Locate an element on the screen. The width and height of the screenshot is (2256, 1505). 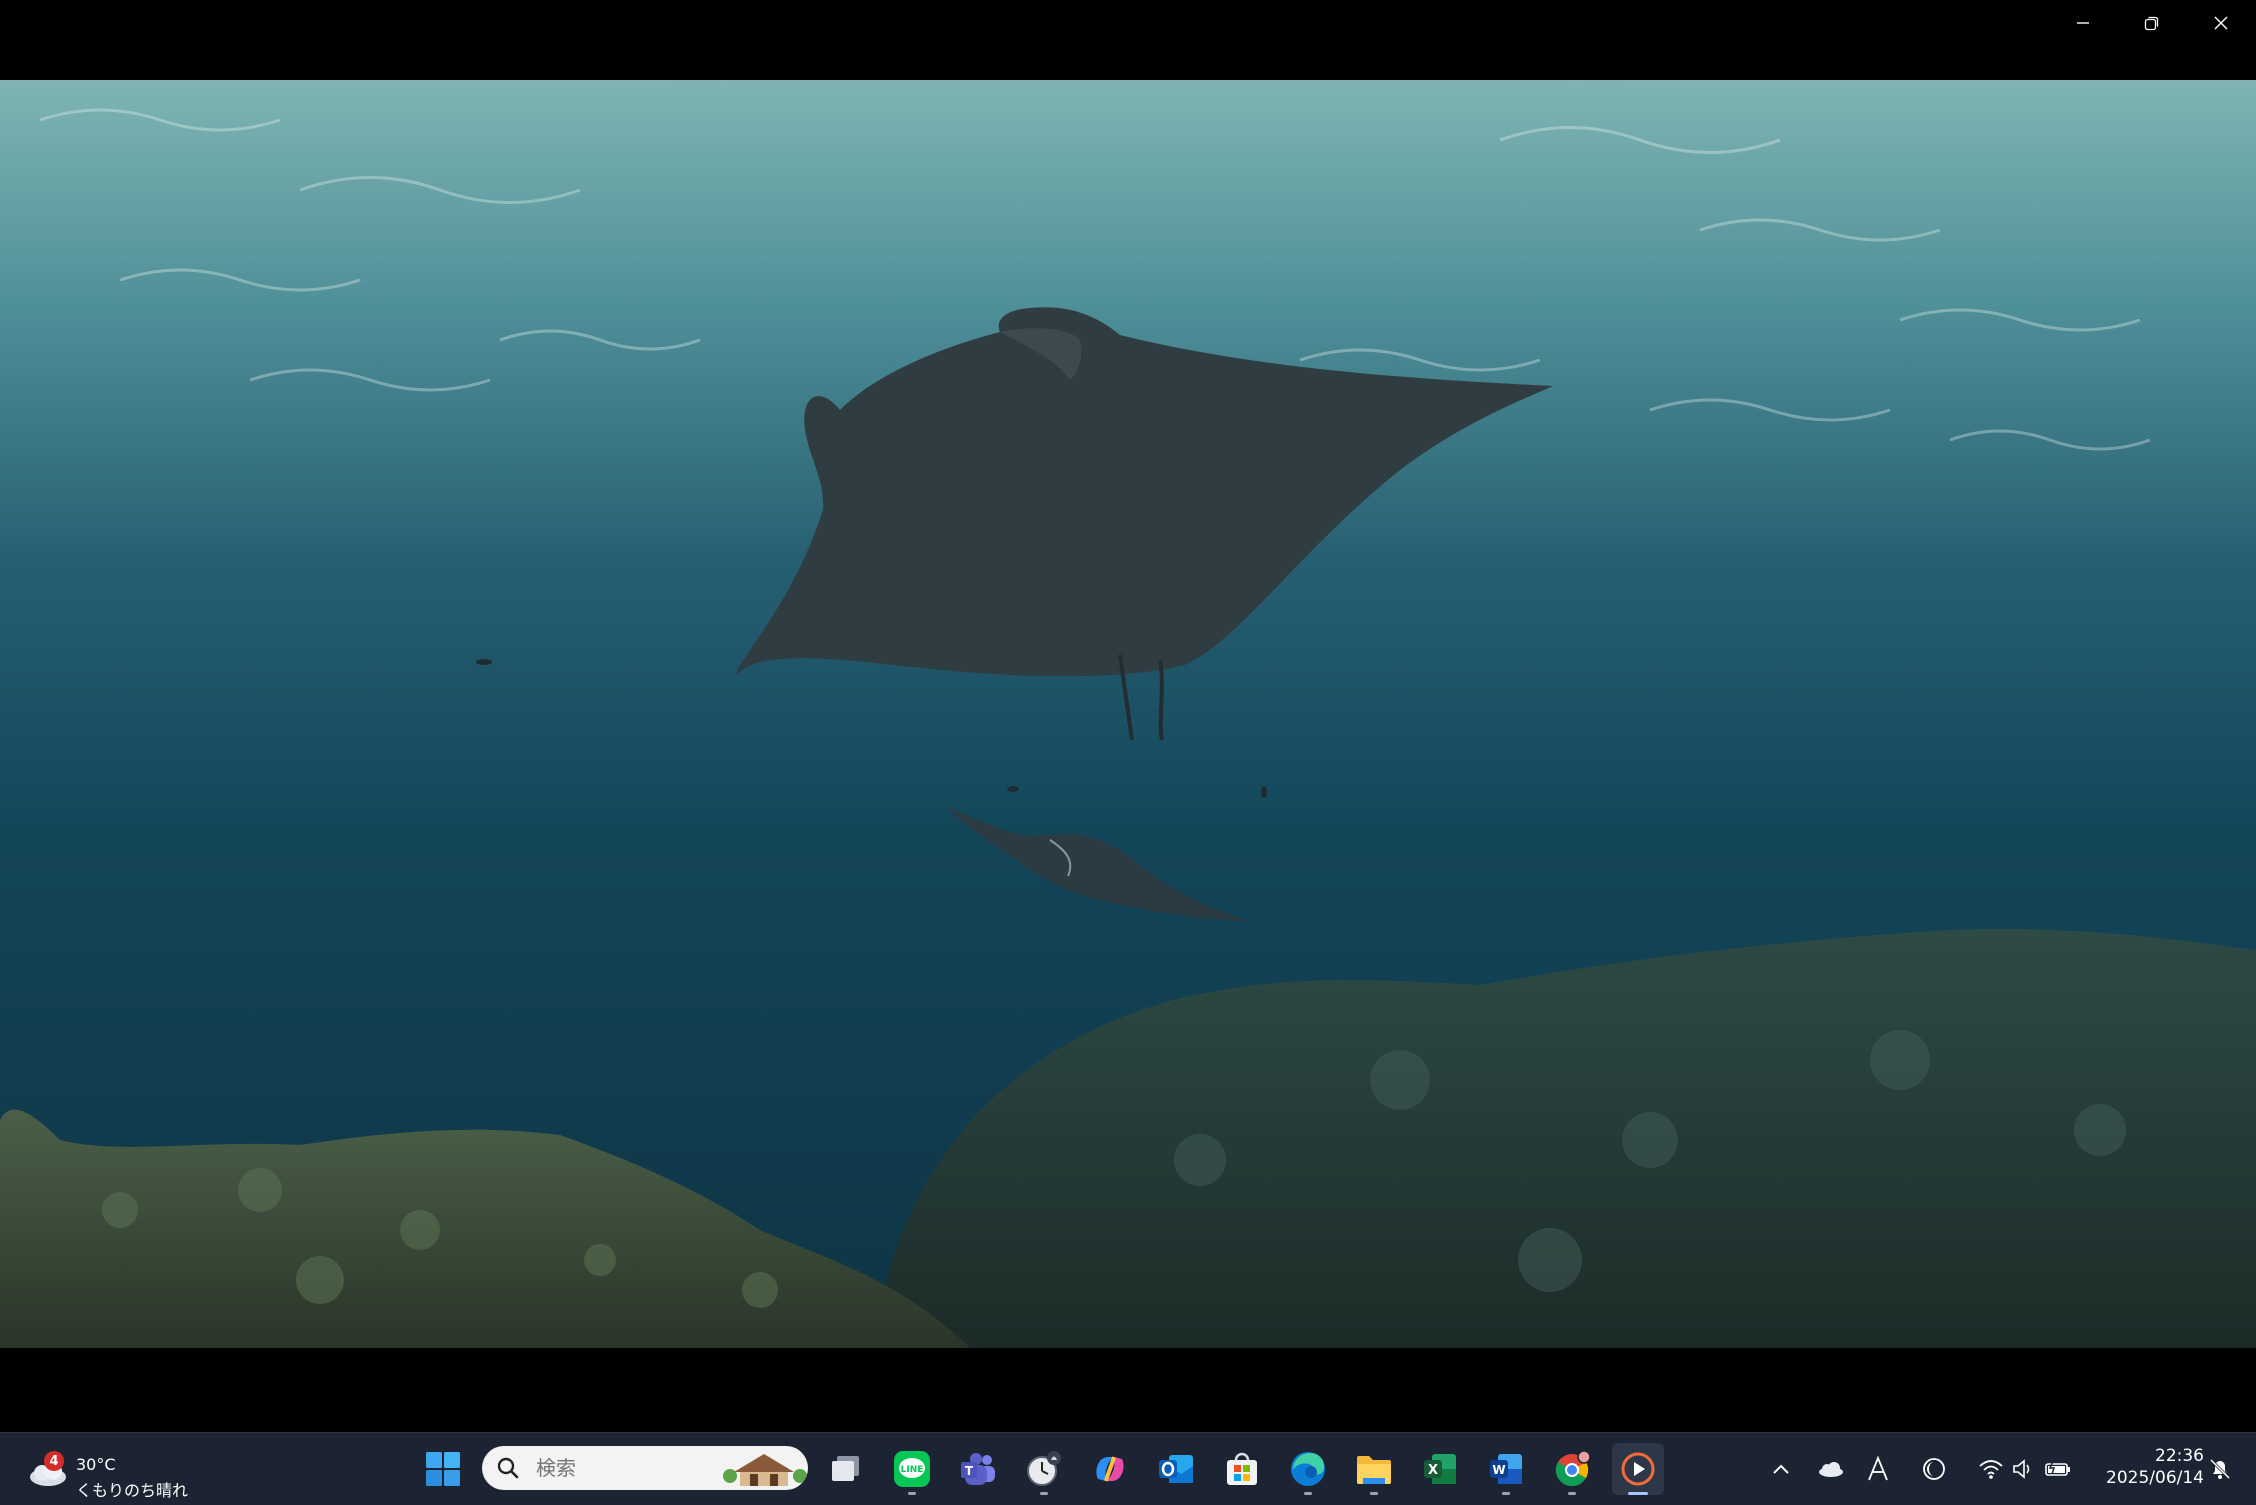
task-view-icon is located at coordinates (845, 1468).